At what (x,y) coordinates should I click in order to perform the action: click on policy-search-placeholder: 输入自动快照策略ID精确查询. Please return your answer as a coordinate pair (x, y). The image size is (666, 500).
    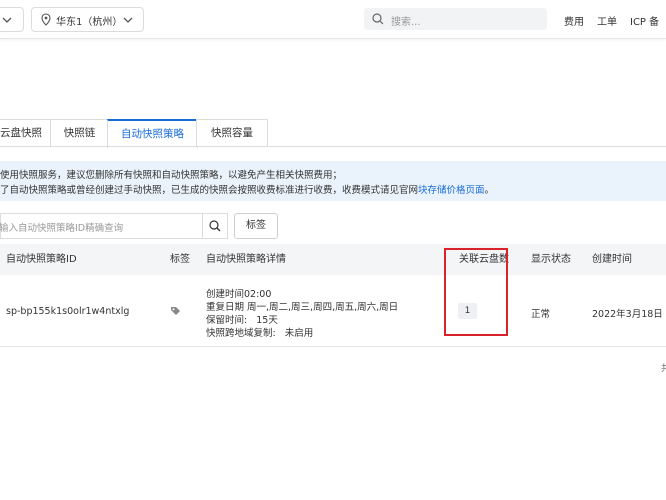
    Looking at the image, I should click on (62, 228).